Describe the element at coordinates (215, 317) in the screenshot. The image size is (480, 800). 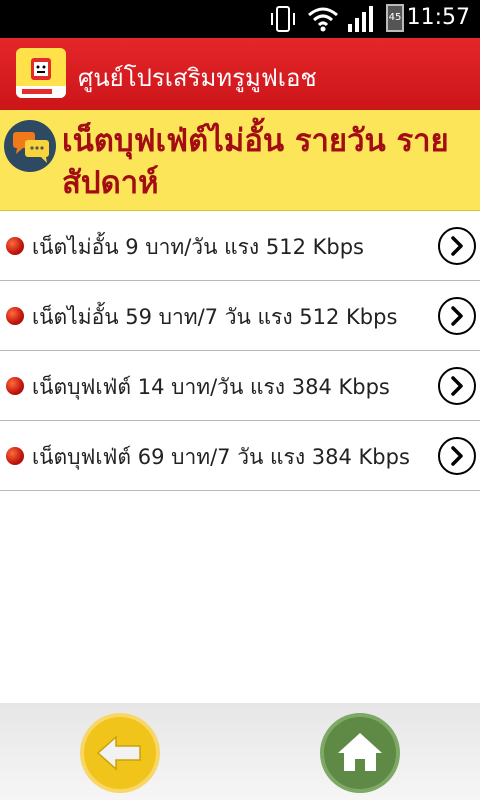
I see `list-item-label: เน็ตไม่อั้น 59 บาท/7 วัน แรง 512 Kbps` at that location.